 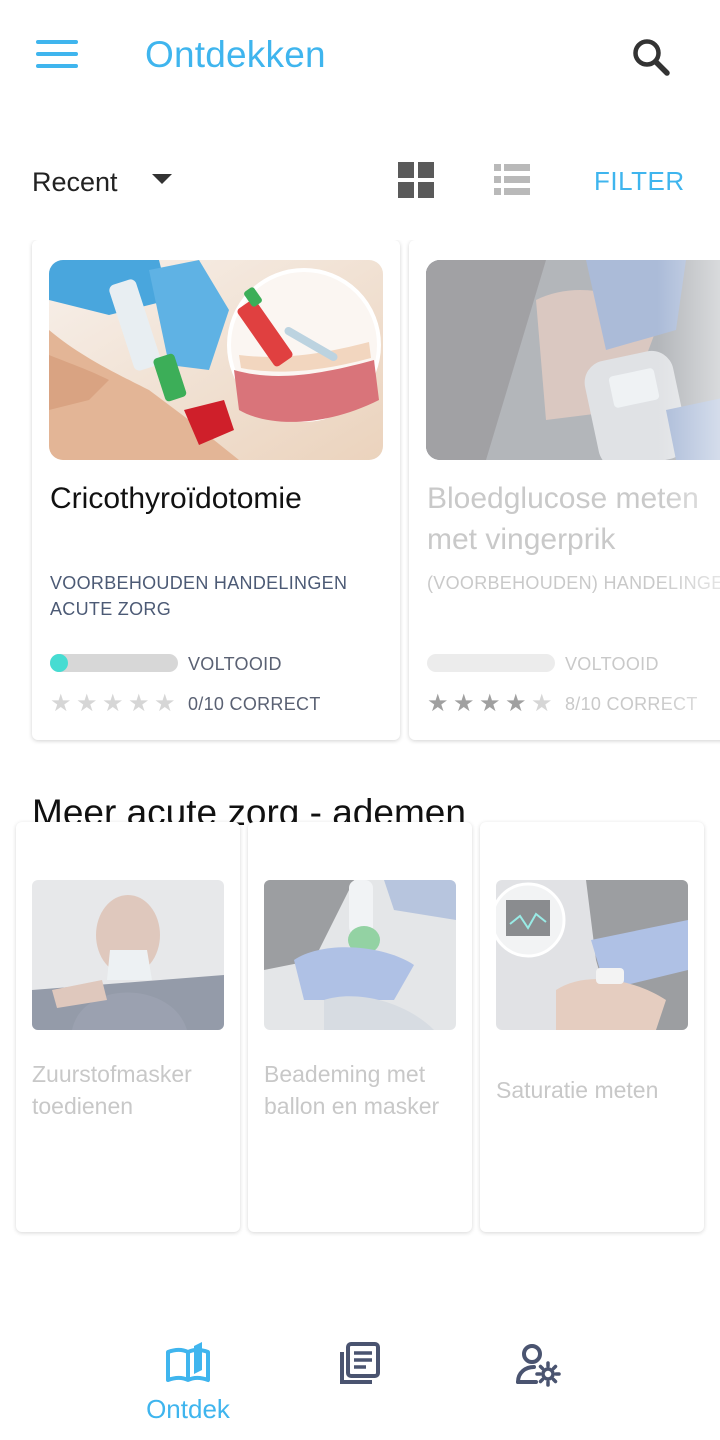 What do you see at coordinates (512, 180) in the screenshot?
I see `list-view-icon` at bounding box center [512, 180].